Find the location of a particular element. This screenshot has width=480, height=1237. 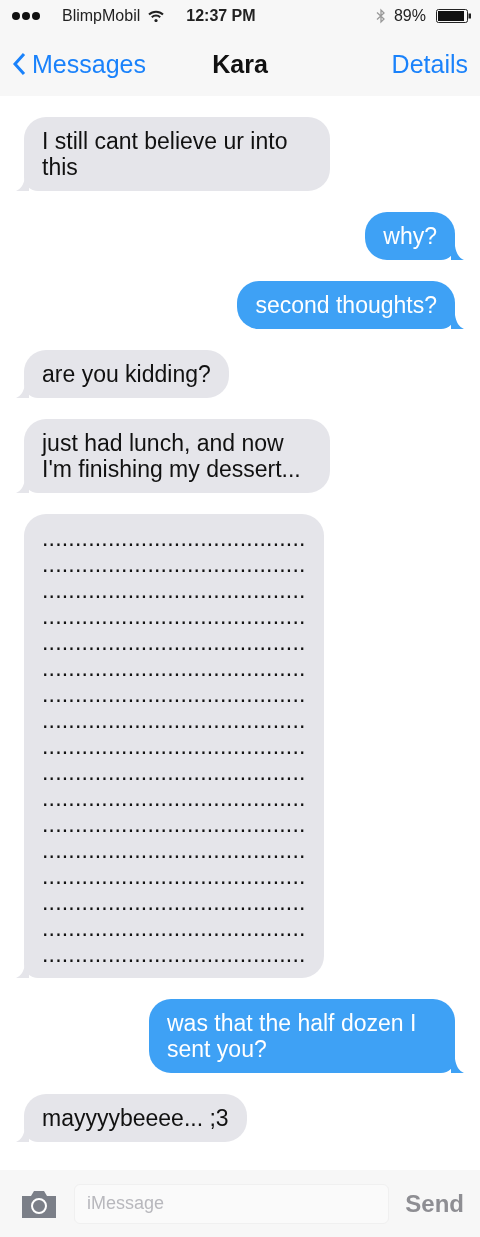

chevron-left-icon is located at coordinates (19, 64).